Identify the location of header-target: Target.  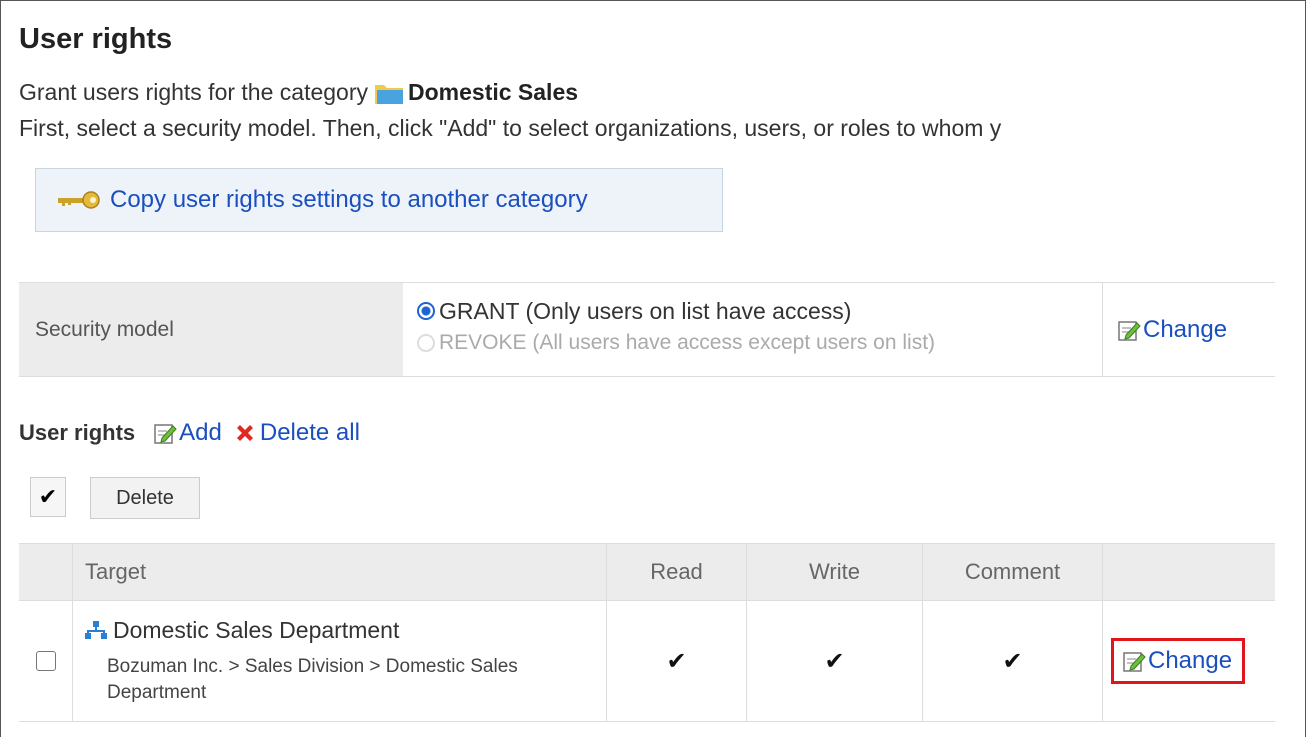
(340, 572).